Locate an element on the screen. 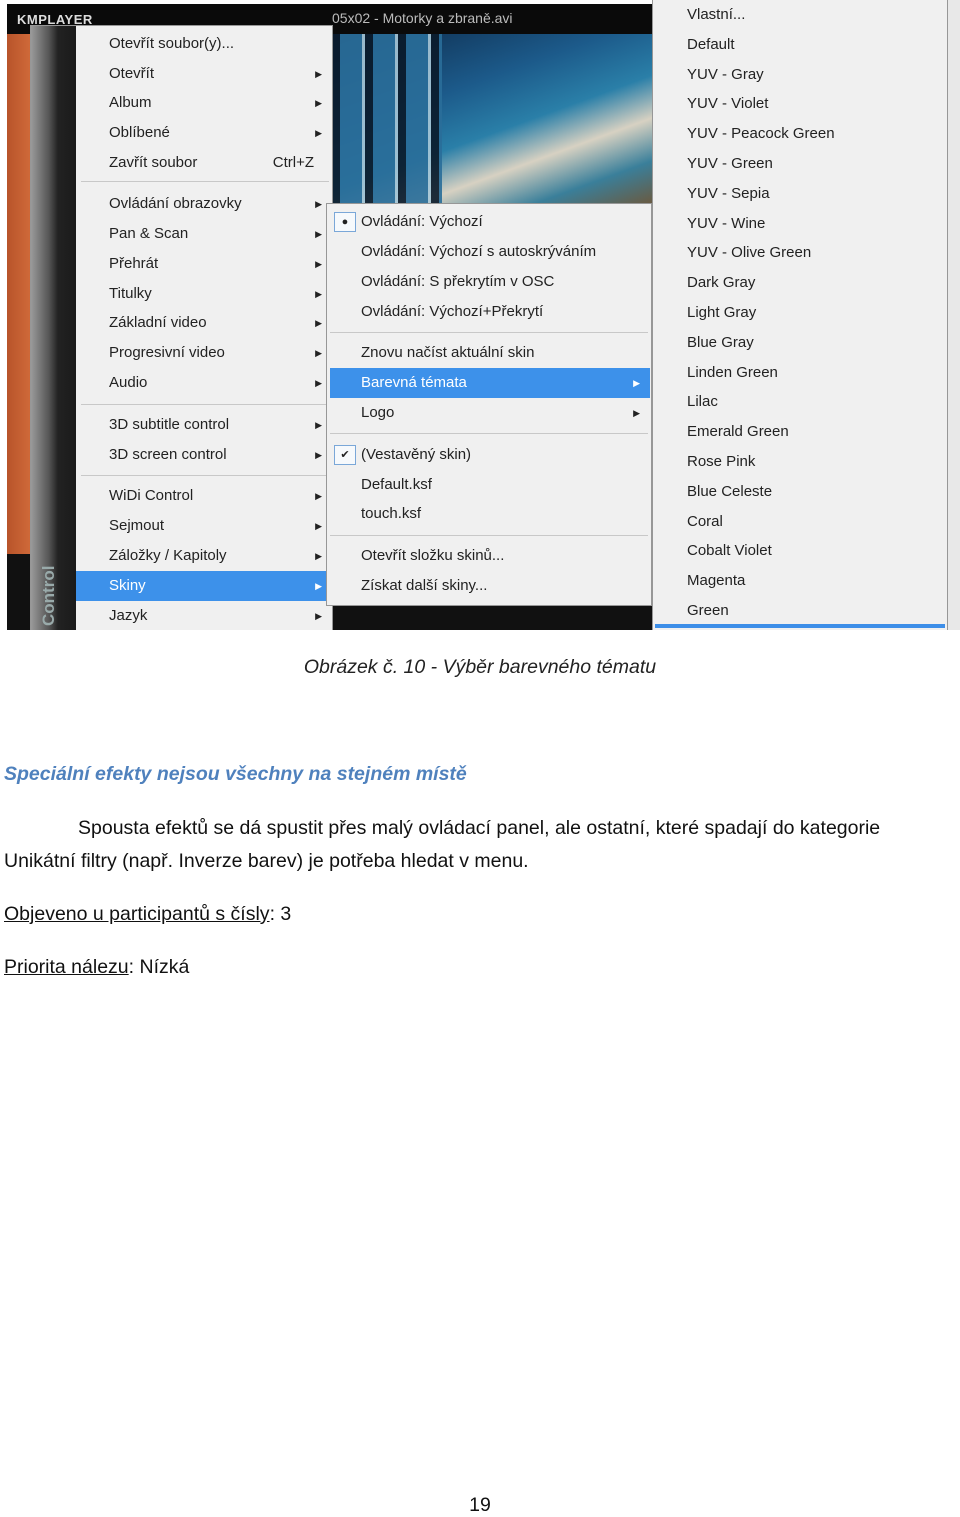 This screenshot has width=960, height=1517. menu-item: Pan & Scan ▶ is located at coordinates (204, 234).